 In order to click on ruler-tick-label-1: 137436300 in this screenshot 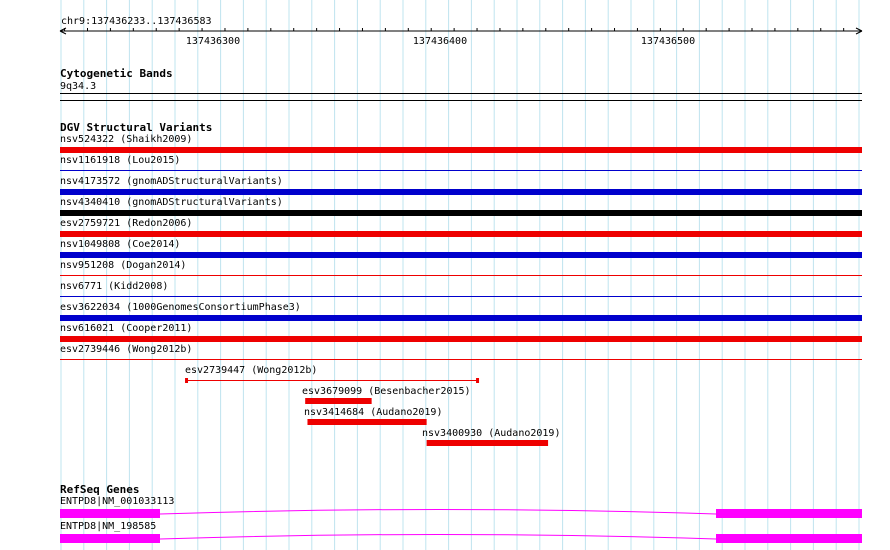, I will do `click(213, 41)`.